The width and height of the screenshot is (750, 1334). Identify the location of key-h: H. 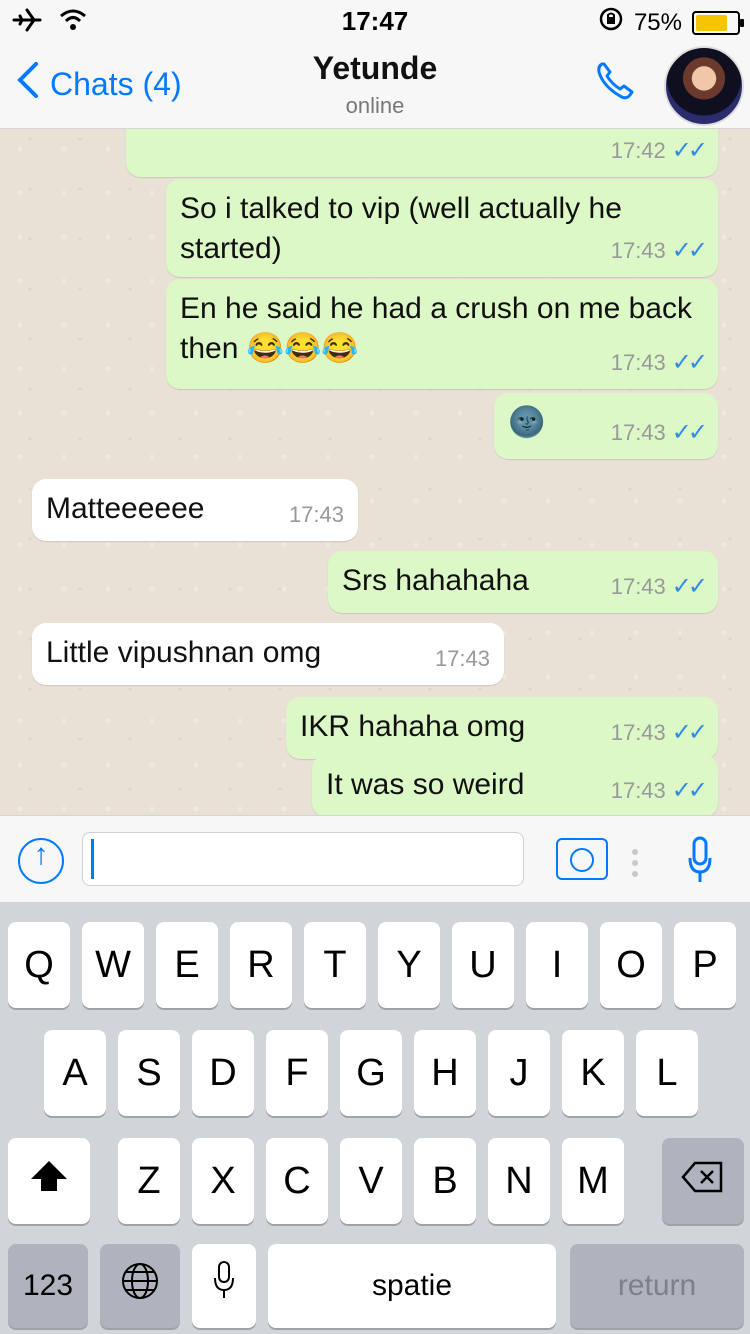
(445, 1073).